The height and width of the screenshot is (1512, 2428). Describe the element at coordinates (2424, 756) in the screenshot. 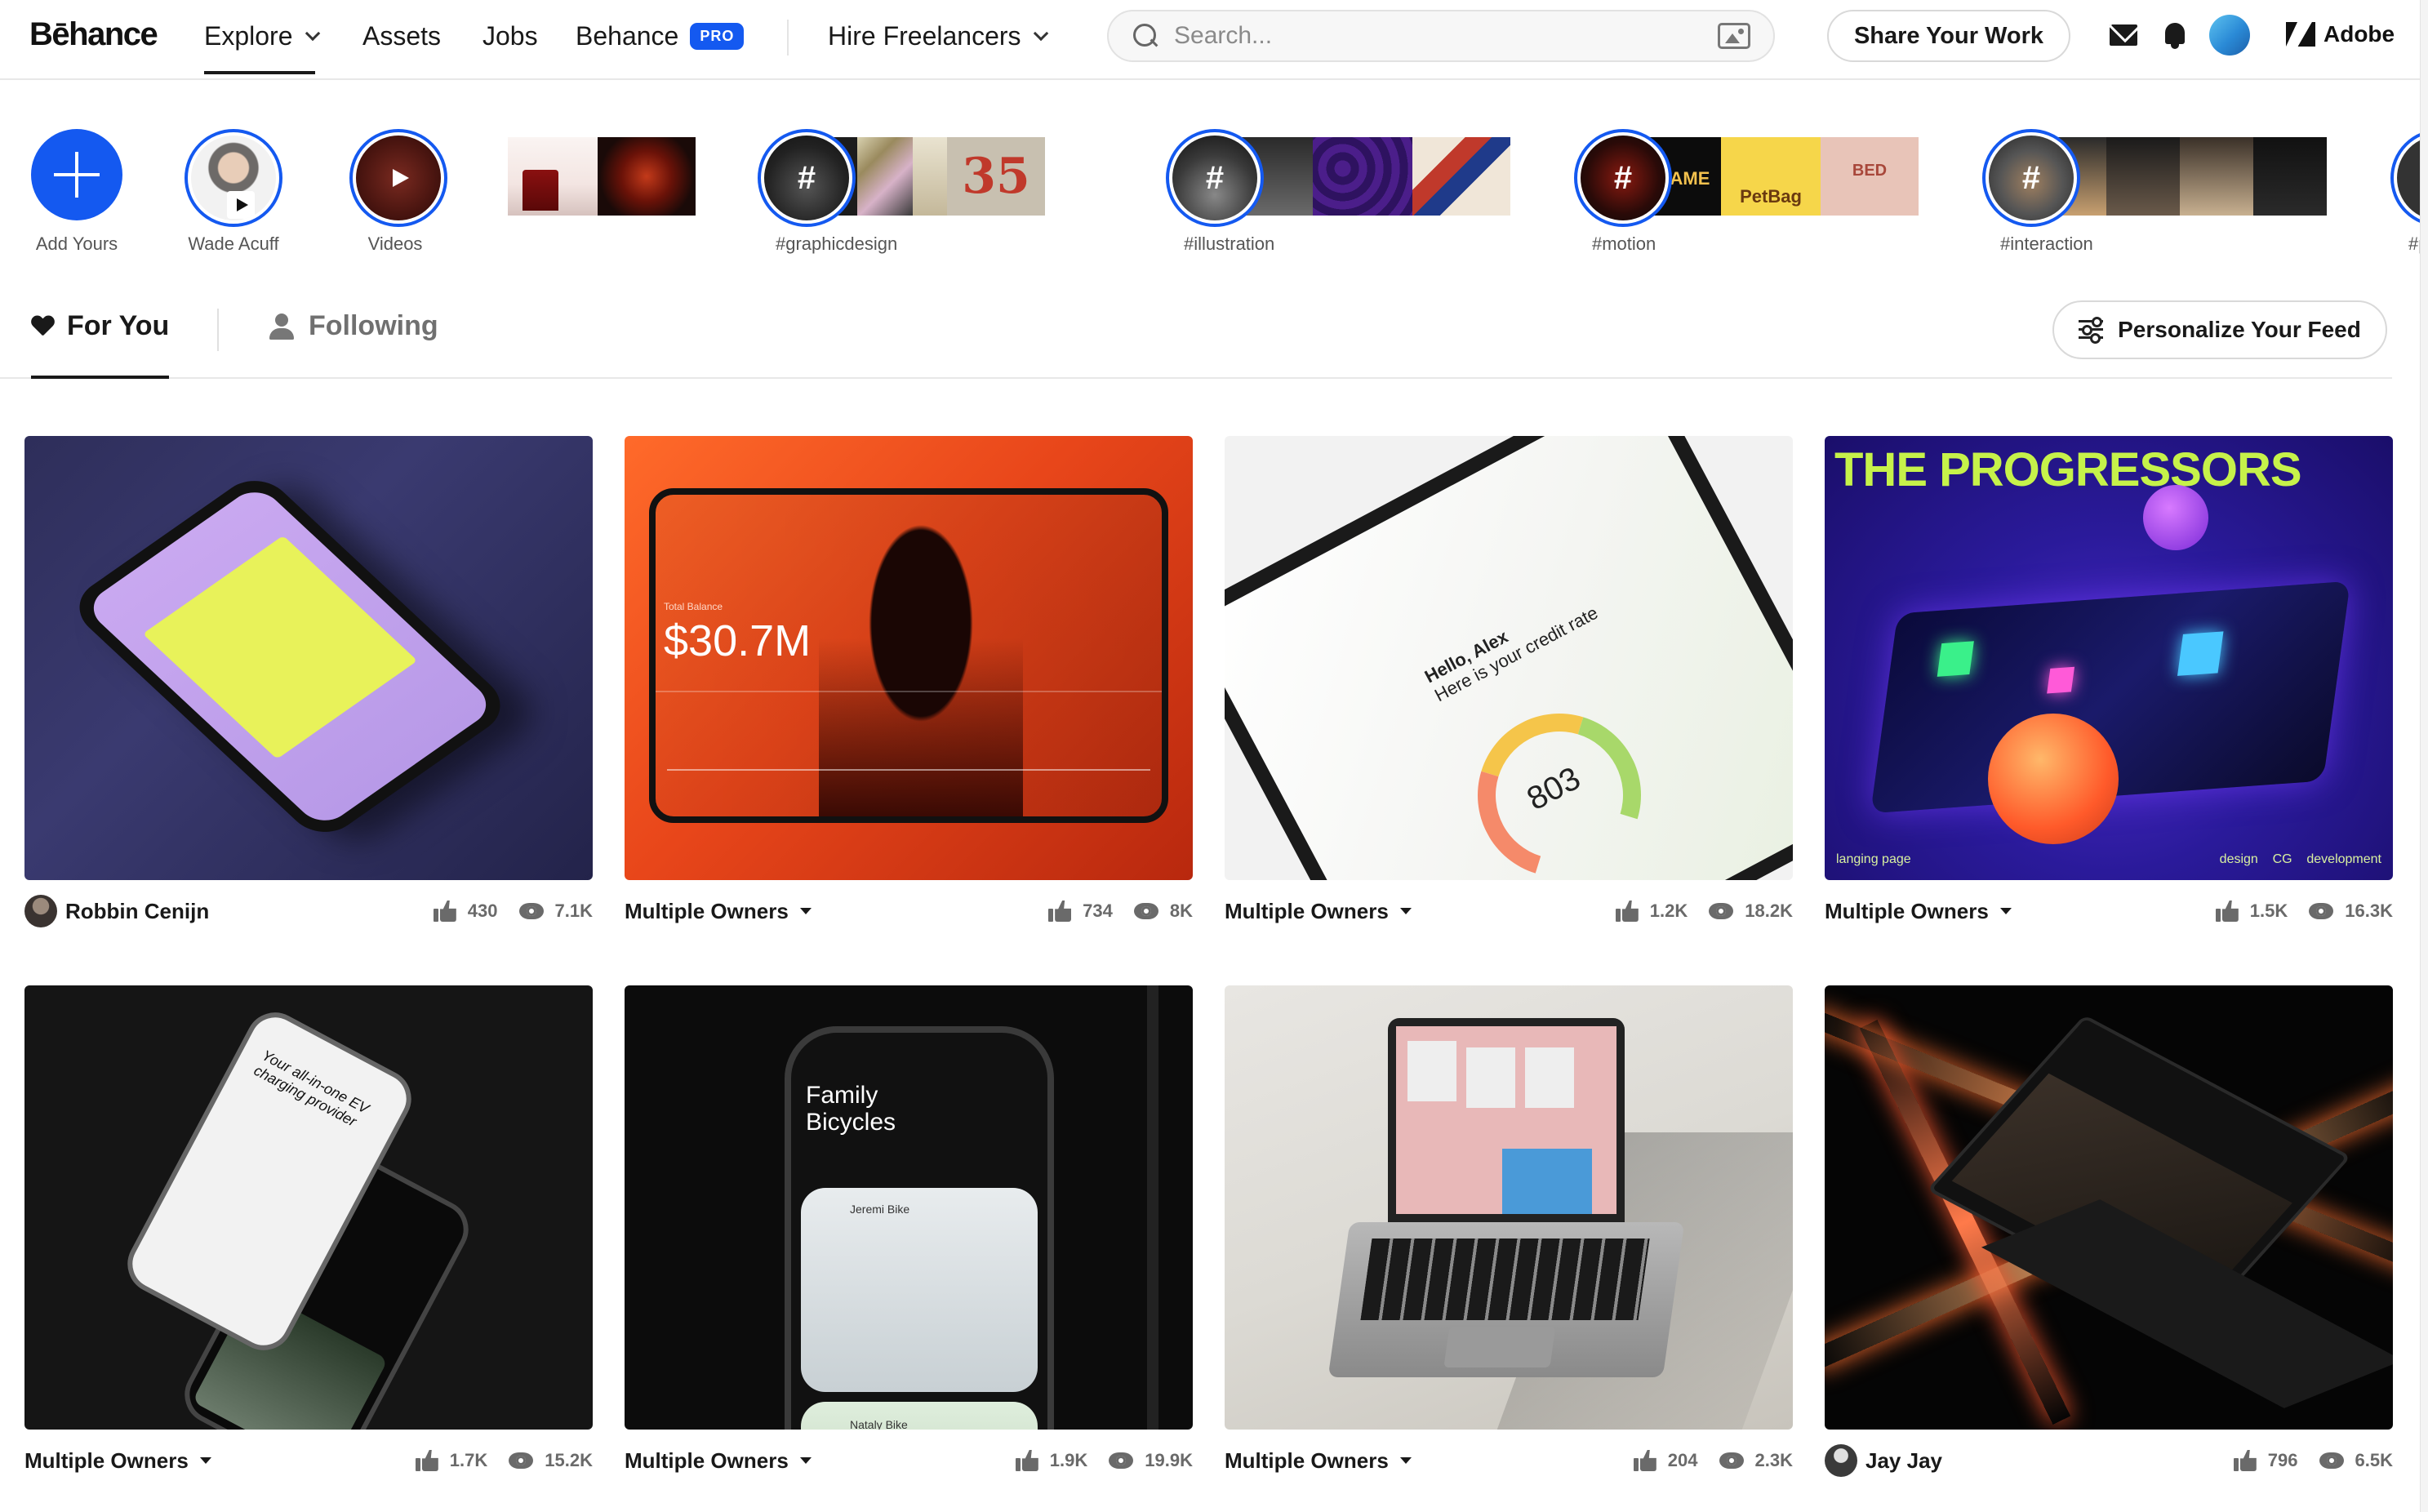

I see `scrollbar` at that location.